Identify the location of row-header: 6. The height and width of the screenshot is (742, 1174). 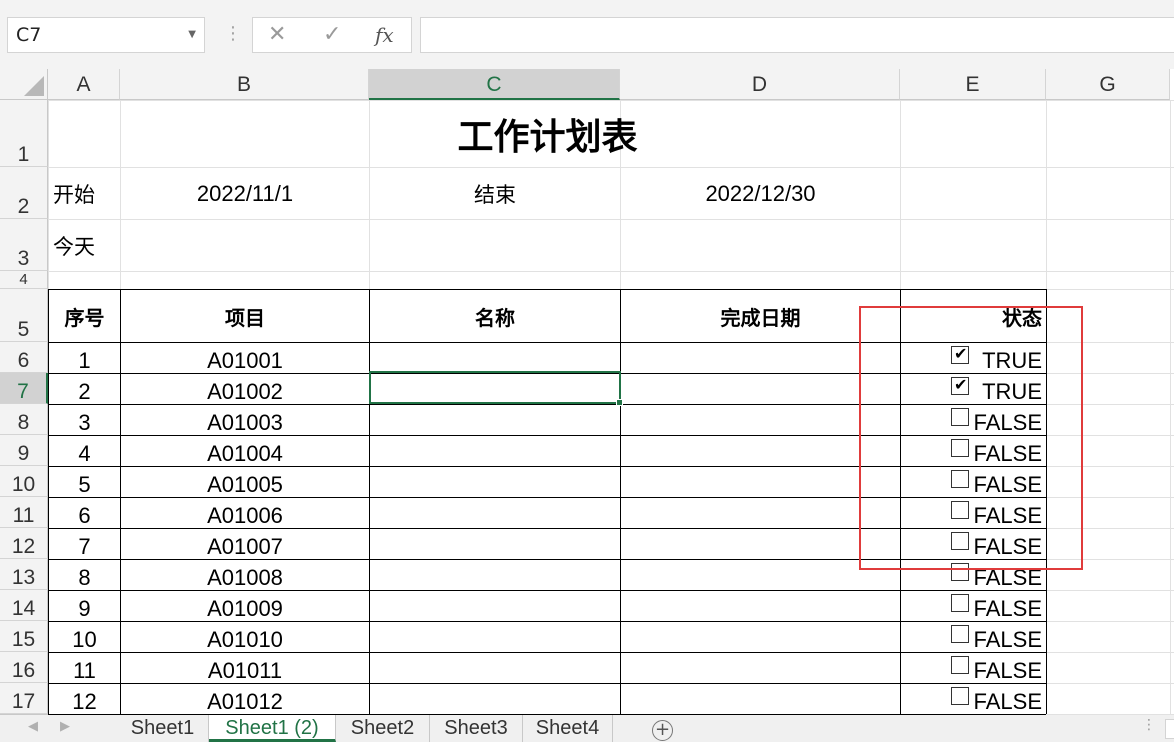
(24, 357).